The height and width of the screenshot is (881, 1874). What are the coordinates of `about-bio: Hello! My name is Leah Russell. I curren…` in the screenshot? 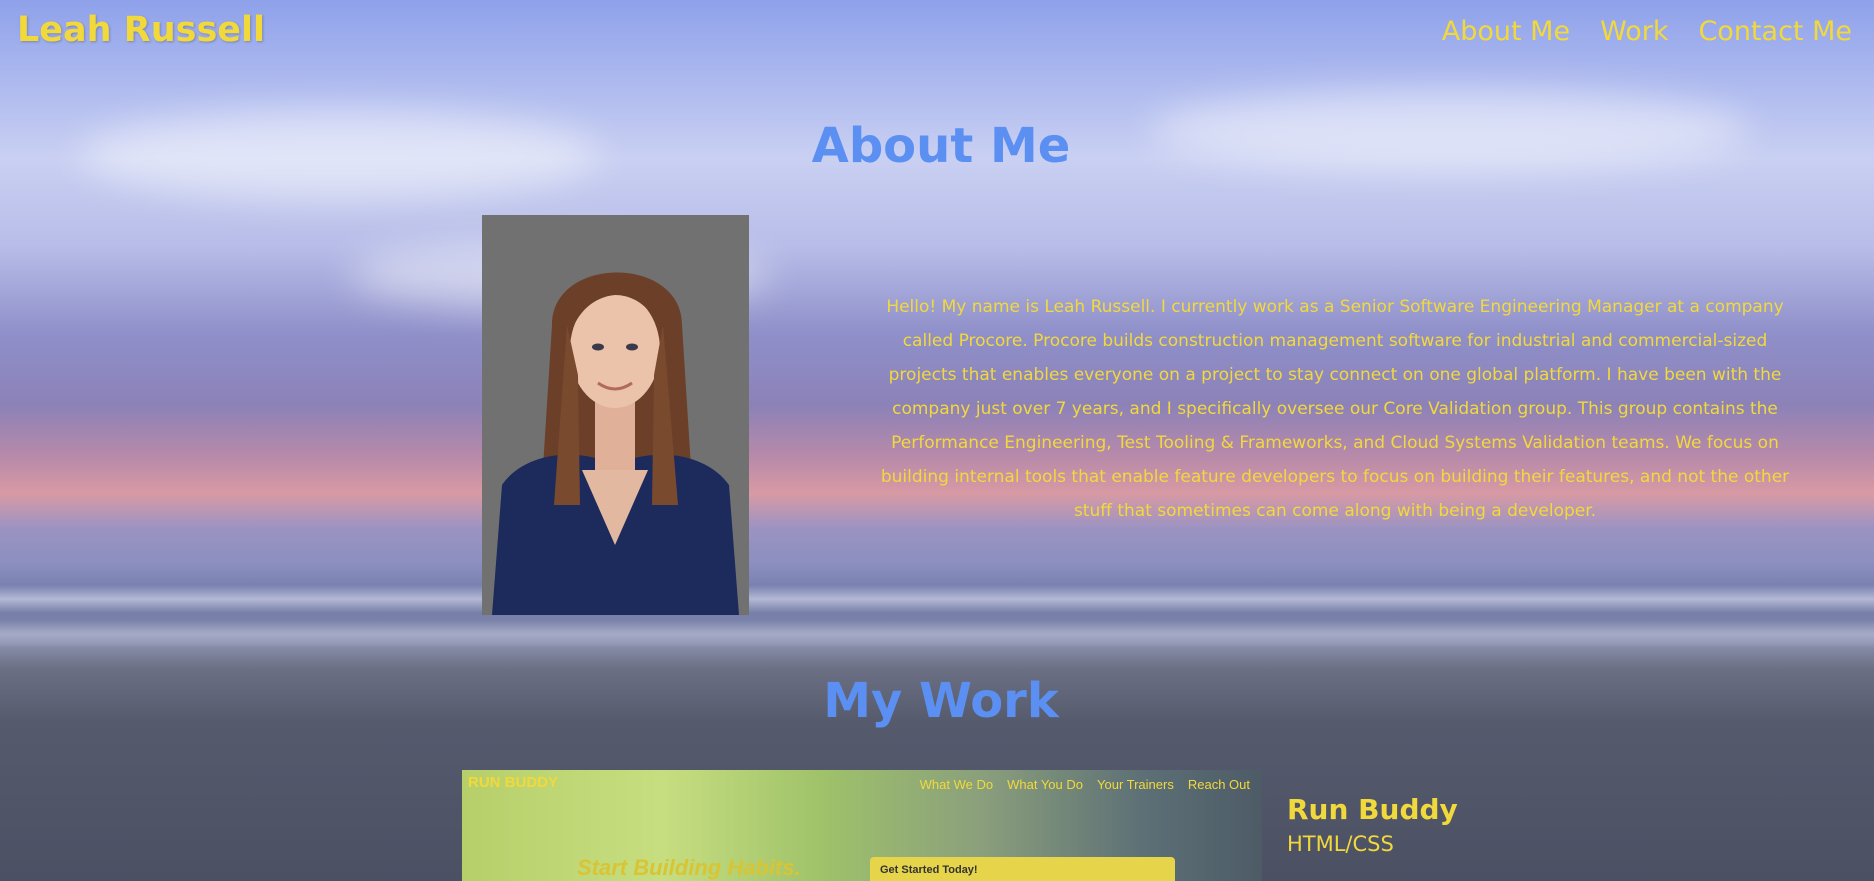 It's located at (1335, 409).